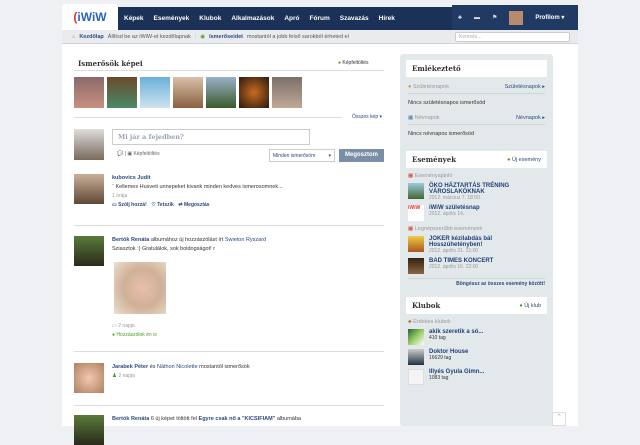  Describe the element at coordinates (476, 357) in the screenshot. I see `club-item: Doktor House 16629 tag` at that location.